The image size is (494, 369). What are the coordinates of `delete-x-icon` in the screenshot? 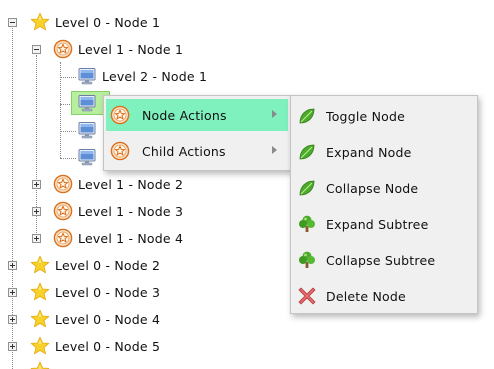 It's located at (307, 296).